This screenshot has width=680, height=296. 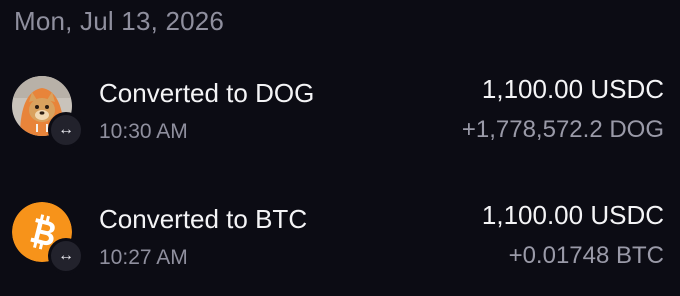 I want to click on transaction-title: Converted to DOG, so click(x=207, y=93).